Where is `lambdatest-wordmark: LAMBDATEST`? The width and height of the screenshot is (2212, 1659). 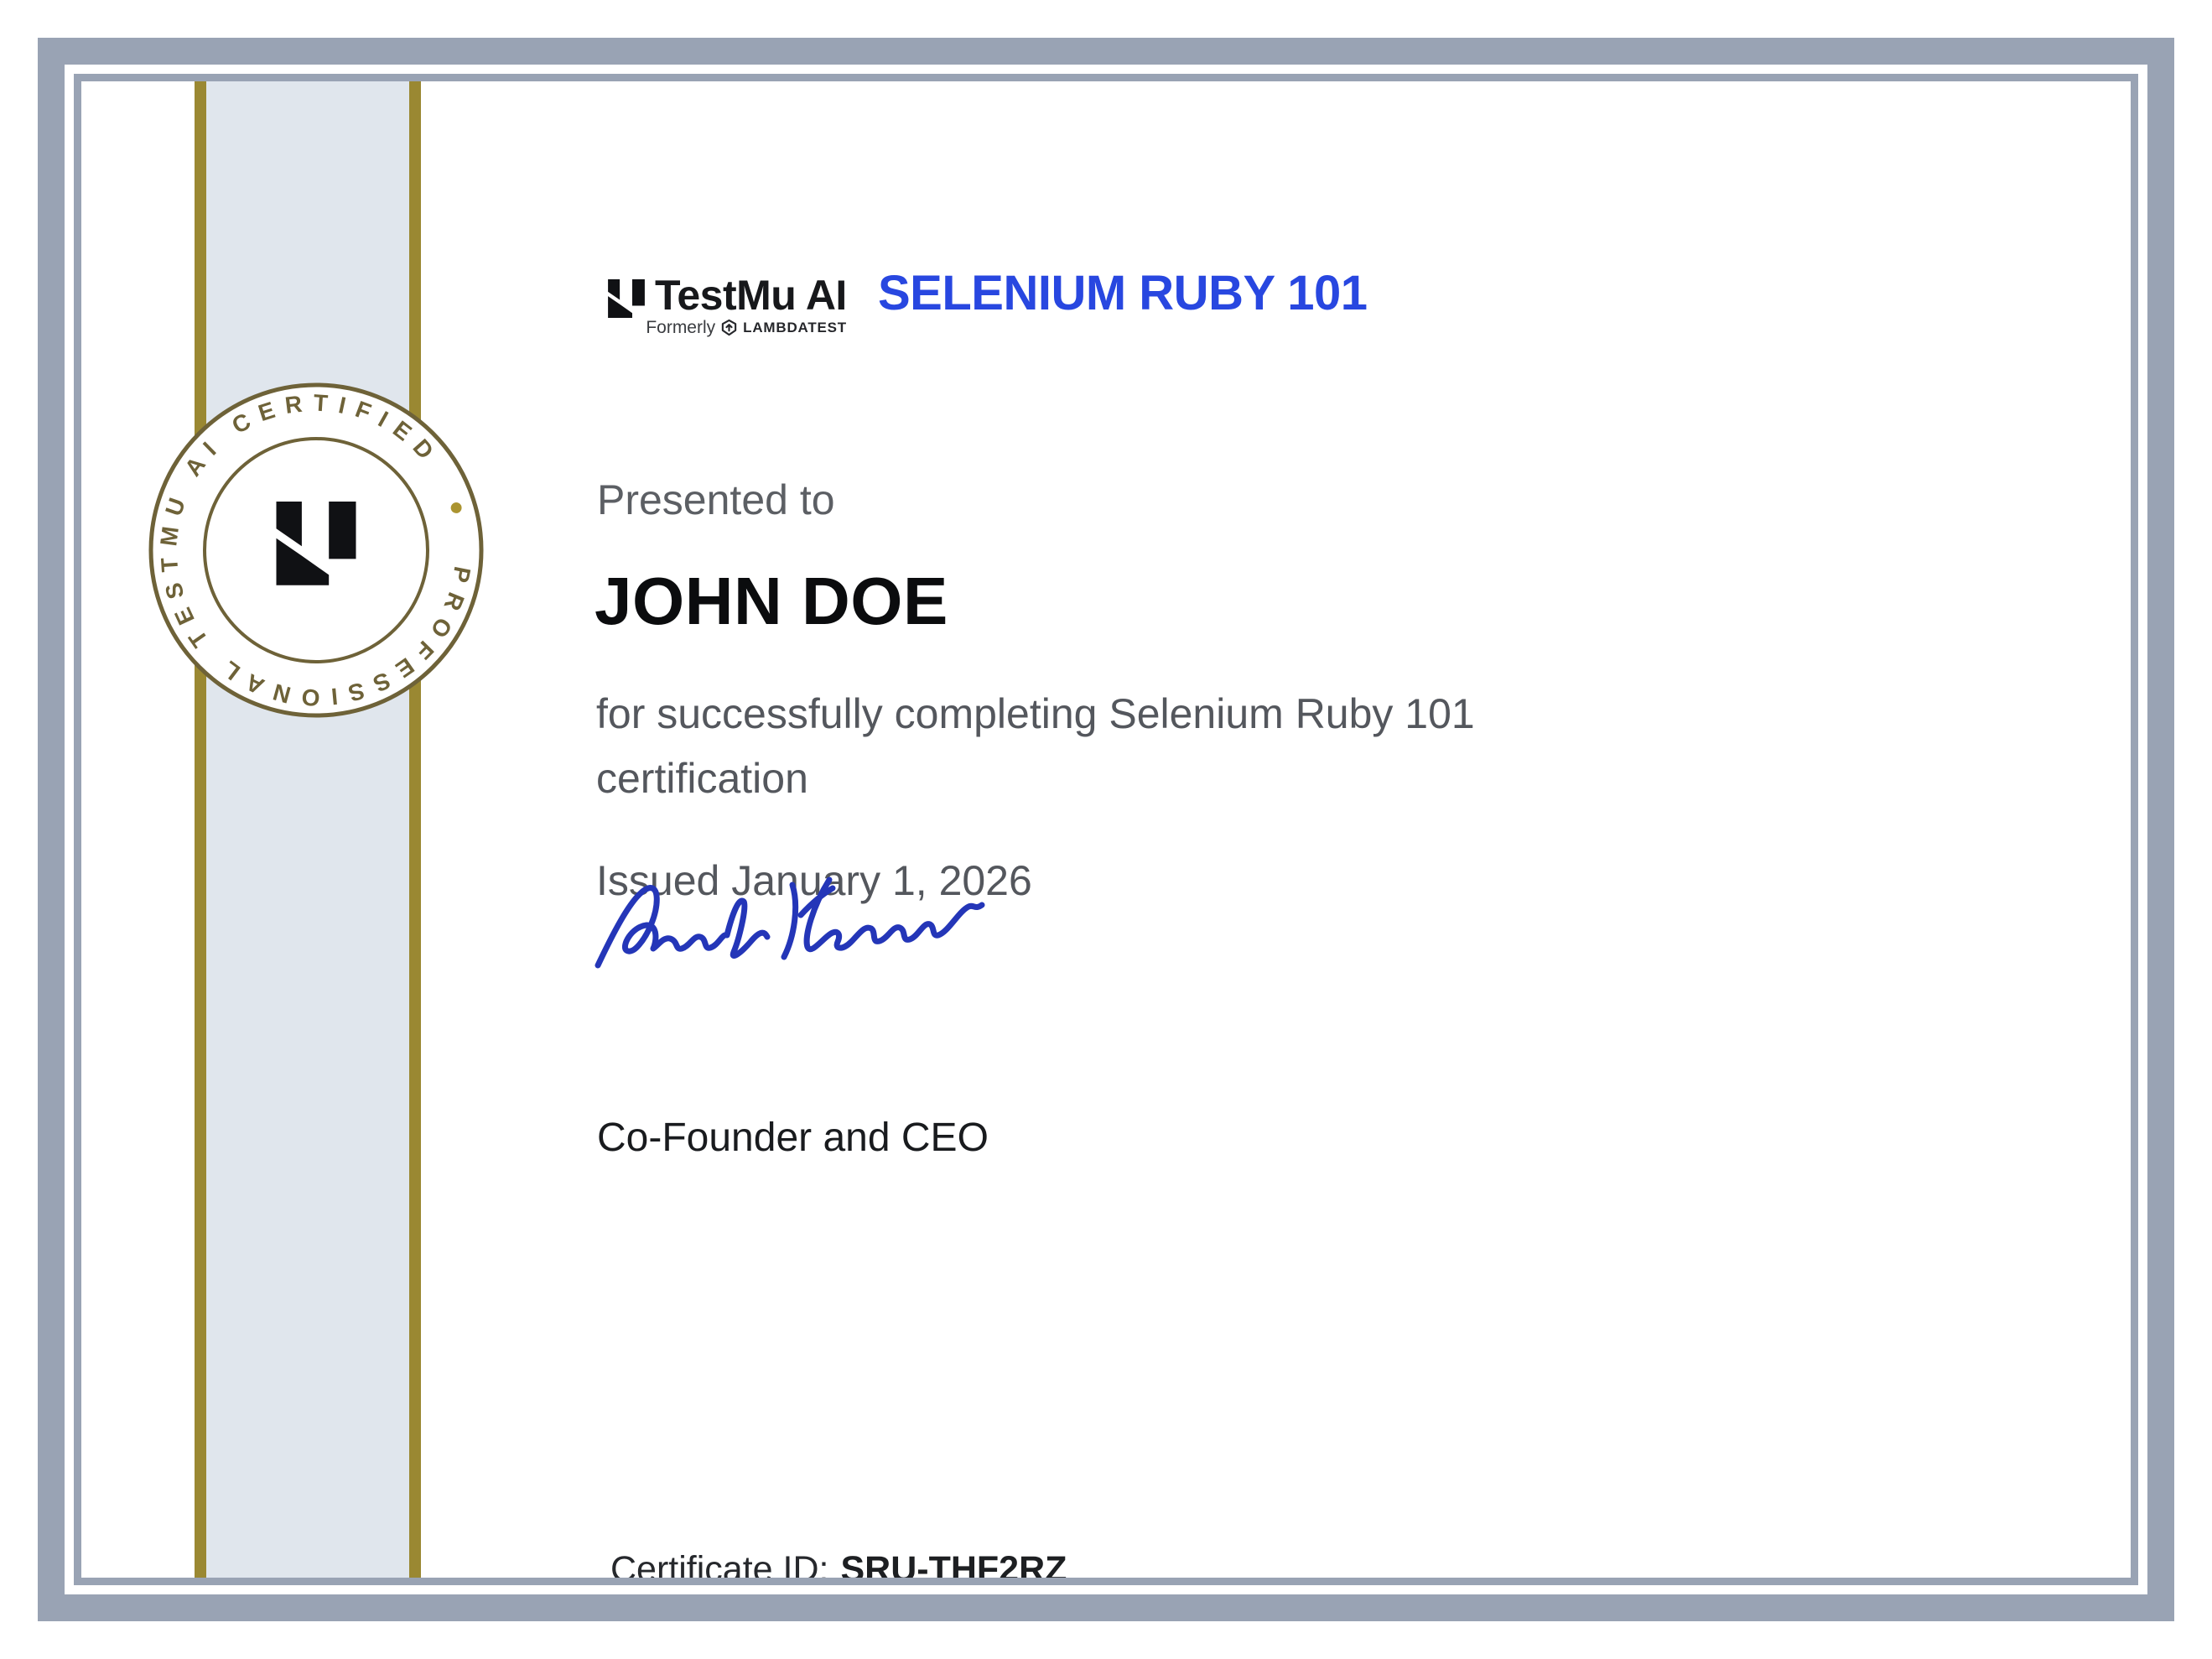 lambdatest-wordmark: LAMBDATEST is located at coordinates (795, 327).